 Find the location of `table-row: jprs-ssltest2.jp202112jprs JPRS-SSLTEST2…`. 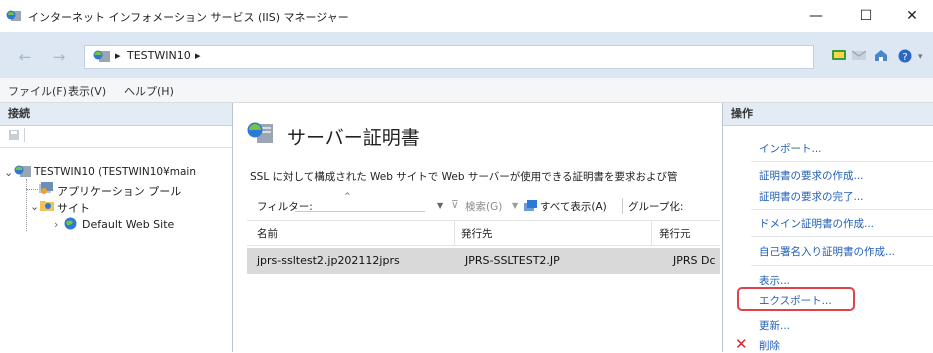

table-row: jprs-ssltest2.jp202112jprs JPRS-SSLTEST2… is located at coordinates (483, 261).